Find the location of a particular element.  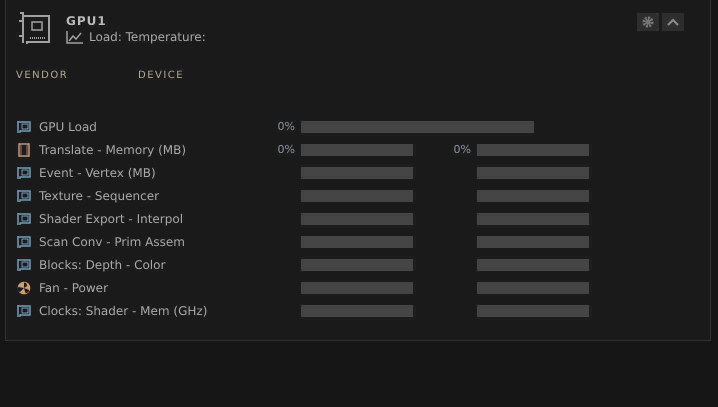

column-header: DEVICE is located at coordinates (162, 75).